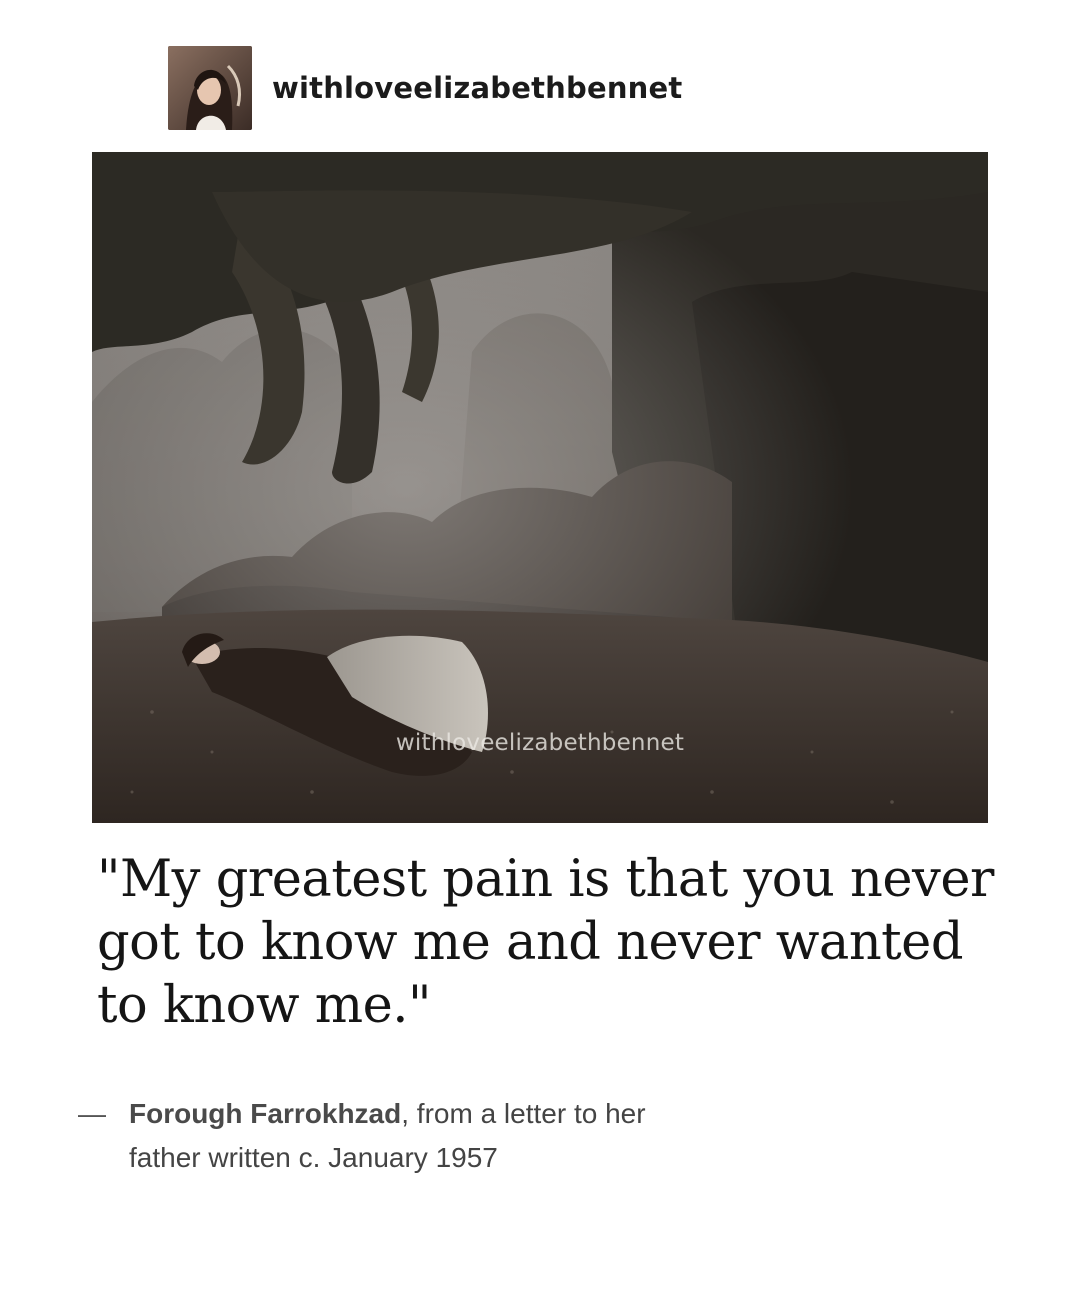  Describe the element at coordinates (313, 1157) in the screenshot. I see `attribution-line-2: father written c. January 1957` at that location.